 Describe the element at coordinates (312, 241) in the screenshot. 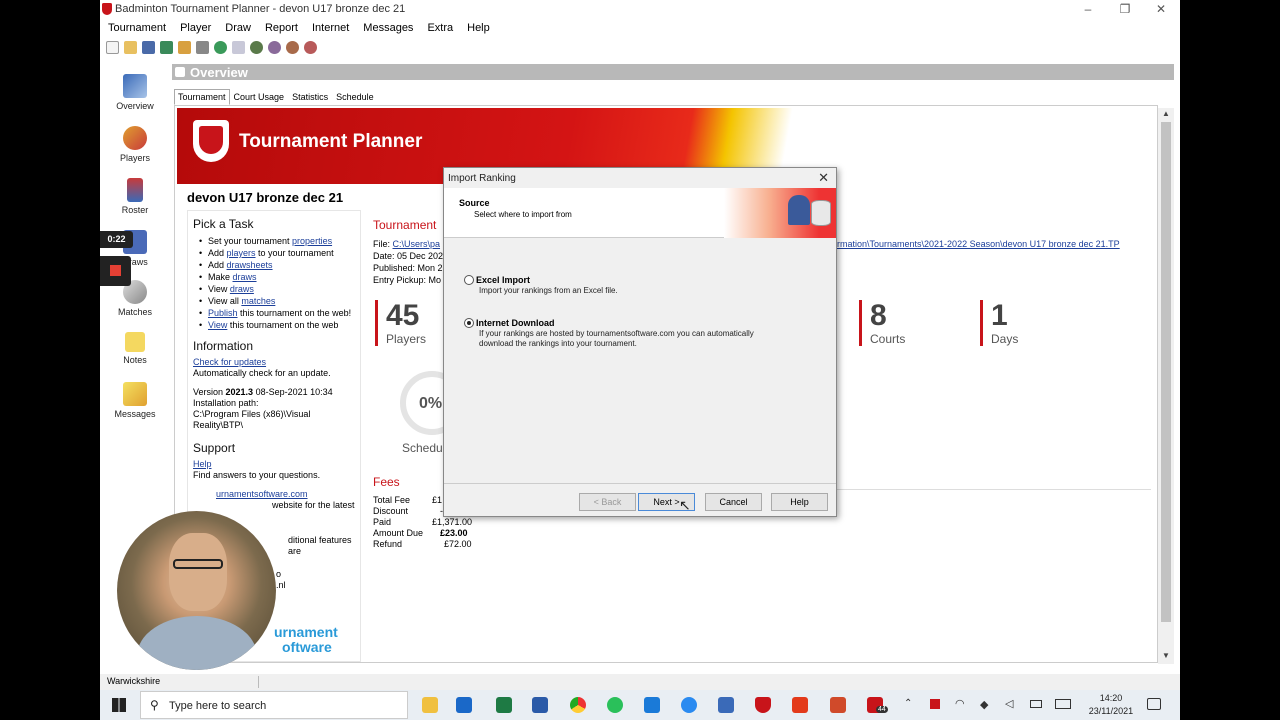

I see `task-link: properties` at that location.